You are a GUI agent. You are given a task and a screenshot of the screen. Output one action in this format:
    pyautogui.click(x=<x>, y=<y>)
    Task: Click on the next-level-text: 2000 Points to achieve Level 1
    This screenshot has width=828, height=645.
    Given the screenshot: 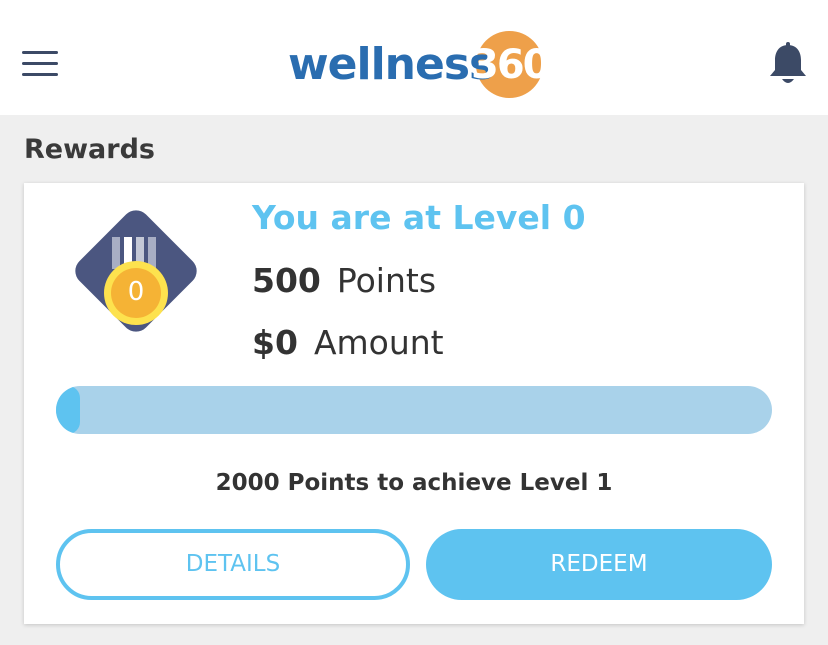 What is the action you would take?
    pyautogui.click(x=414, y=483)
    